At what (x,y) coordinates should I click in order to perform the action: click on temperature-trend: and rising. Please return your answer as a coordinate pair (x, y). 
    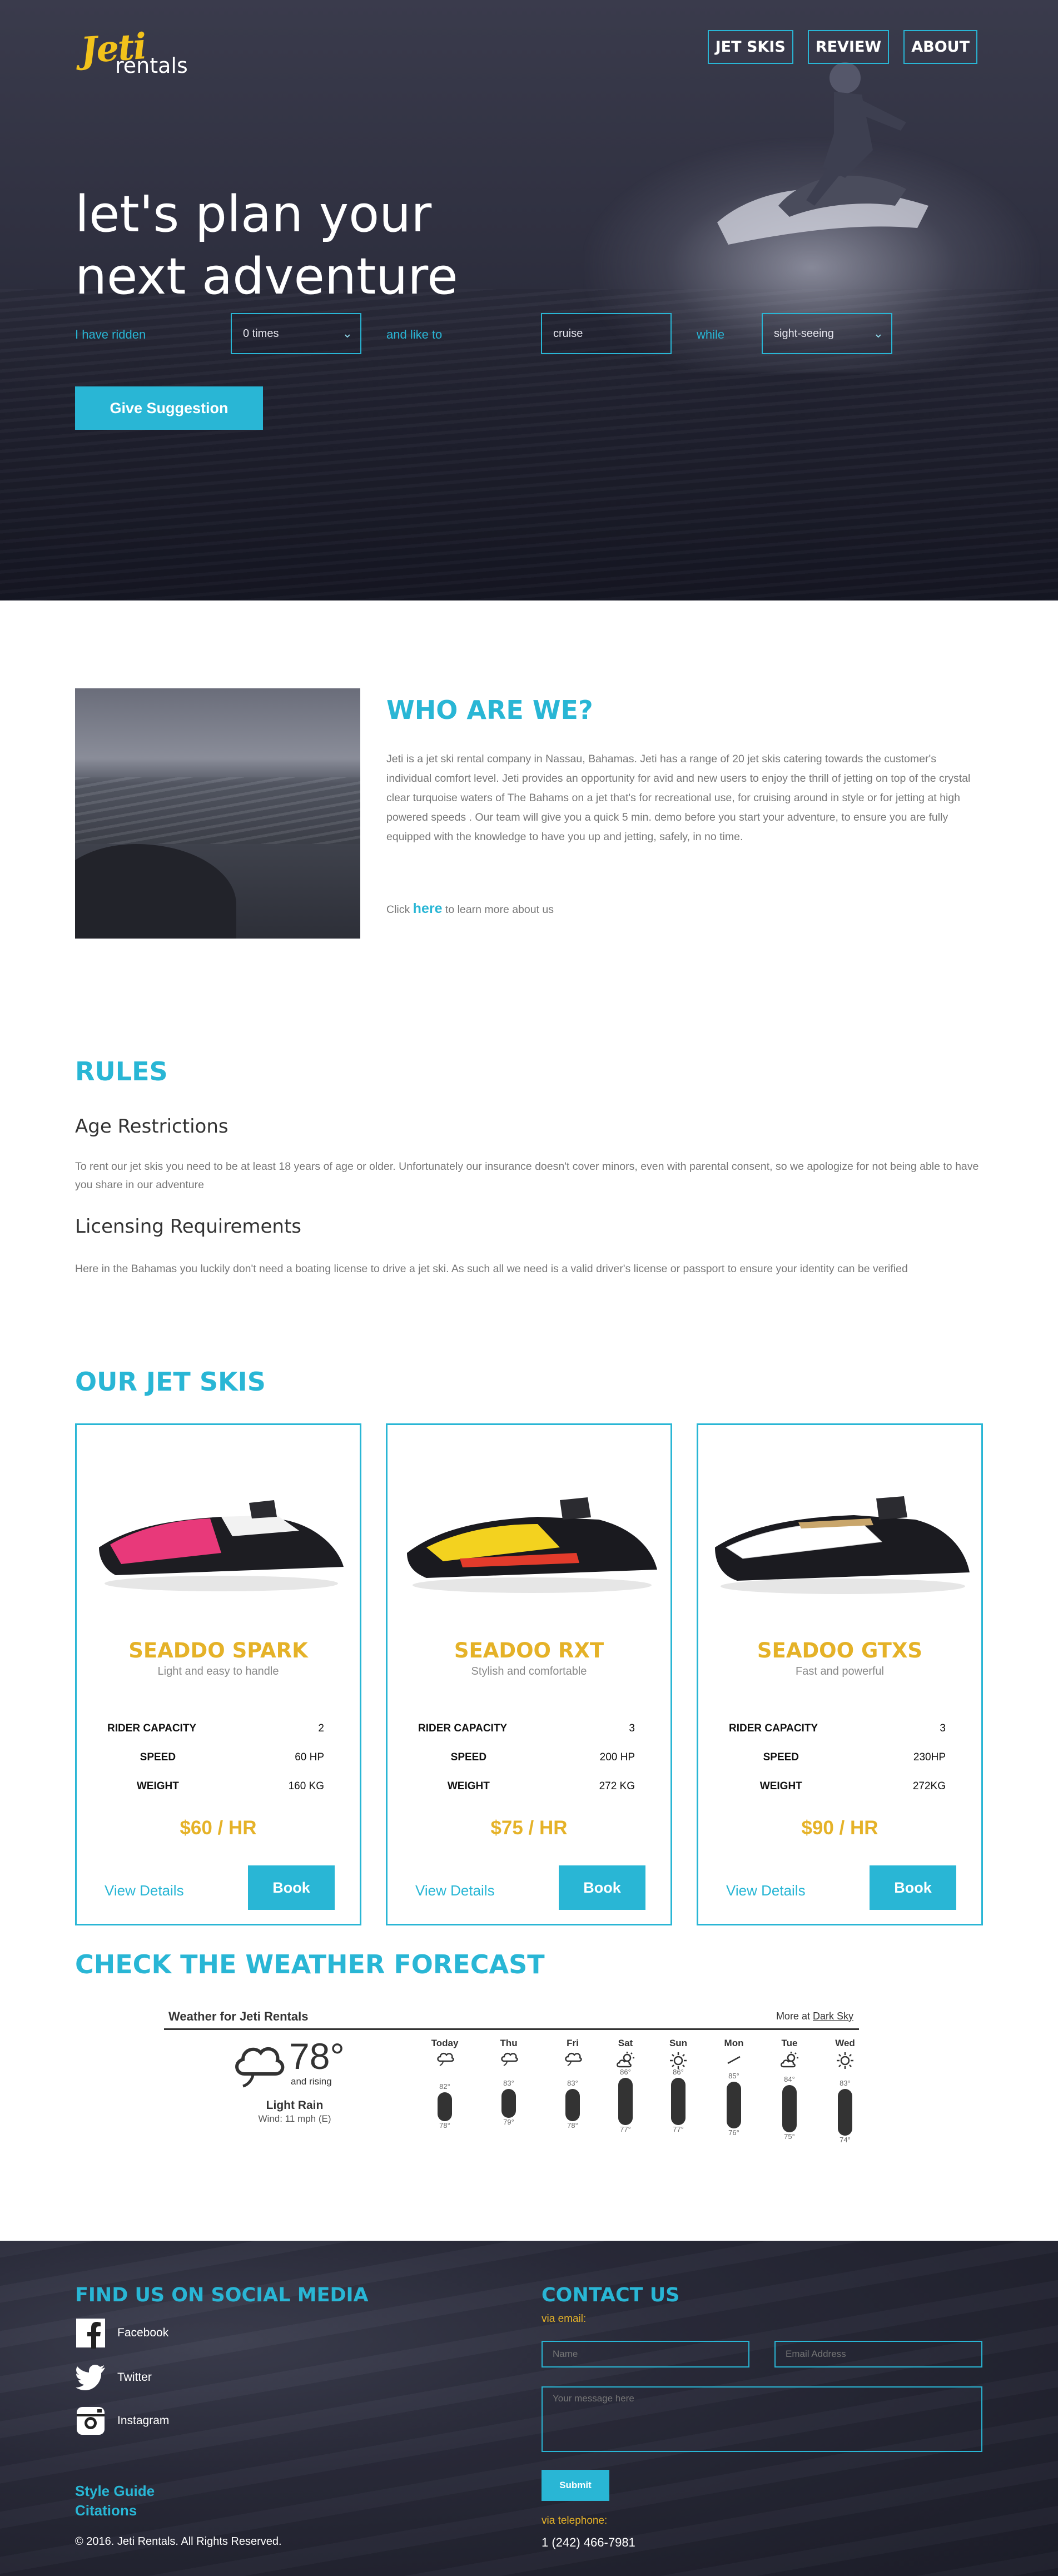
    Looking at the image, I should click on (311, 2081).